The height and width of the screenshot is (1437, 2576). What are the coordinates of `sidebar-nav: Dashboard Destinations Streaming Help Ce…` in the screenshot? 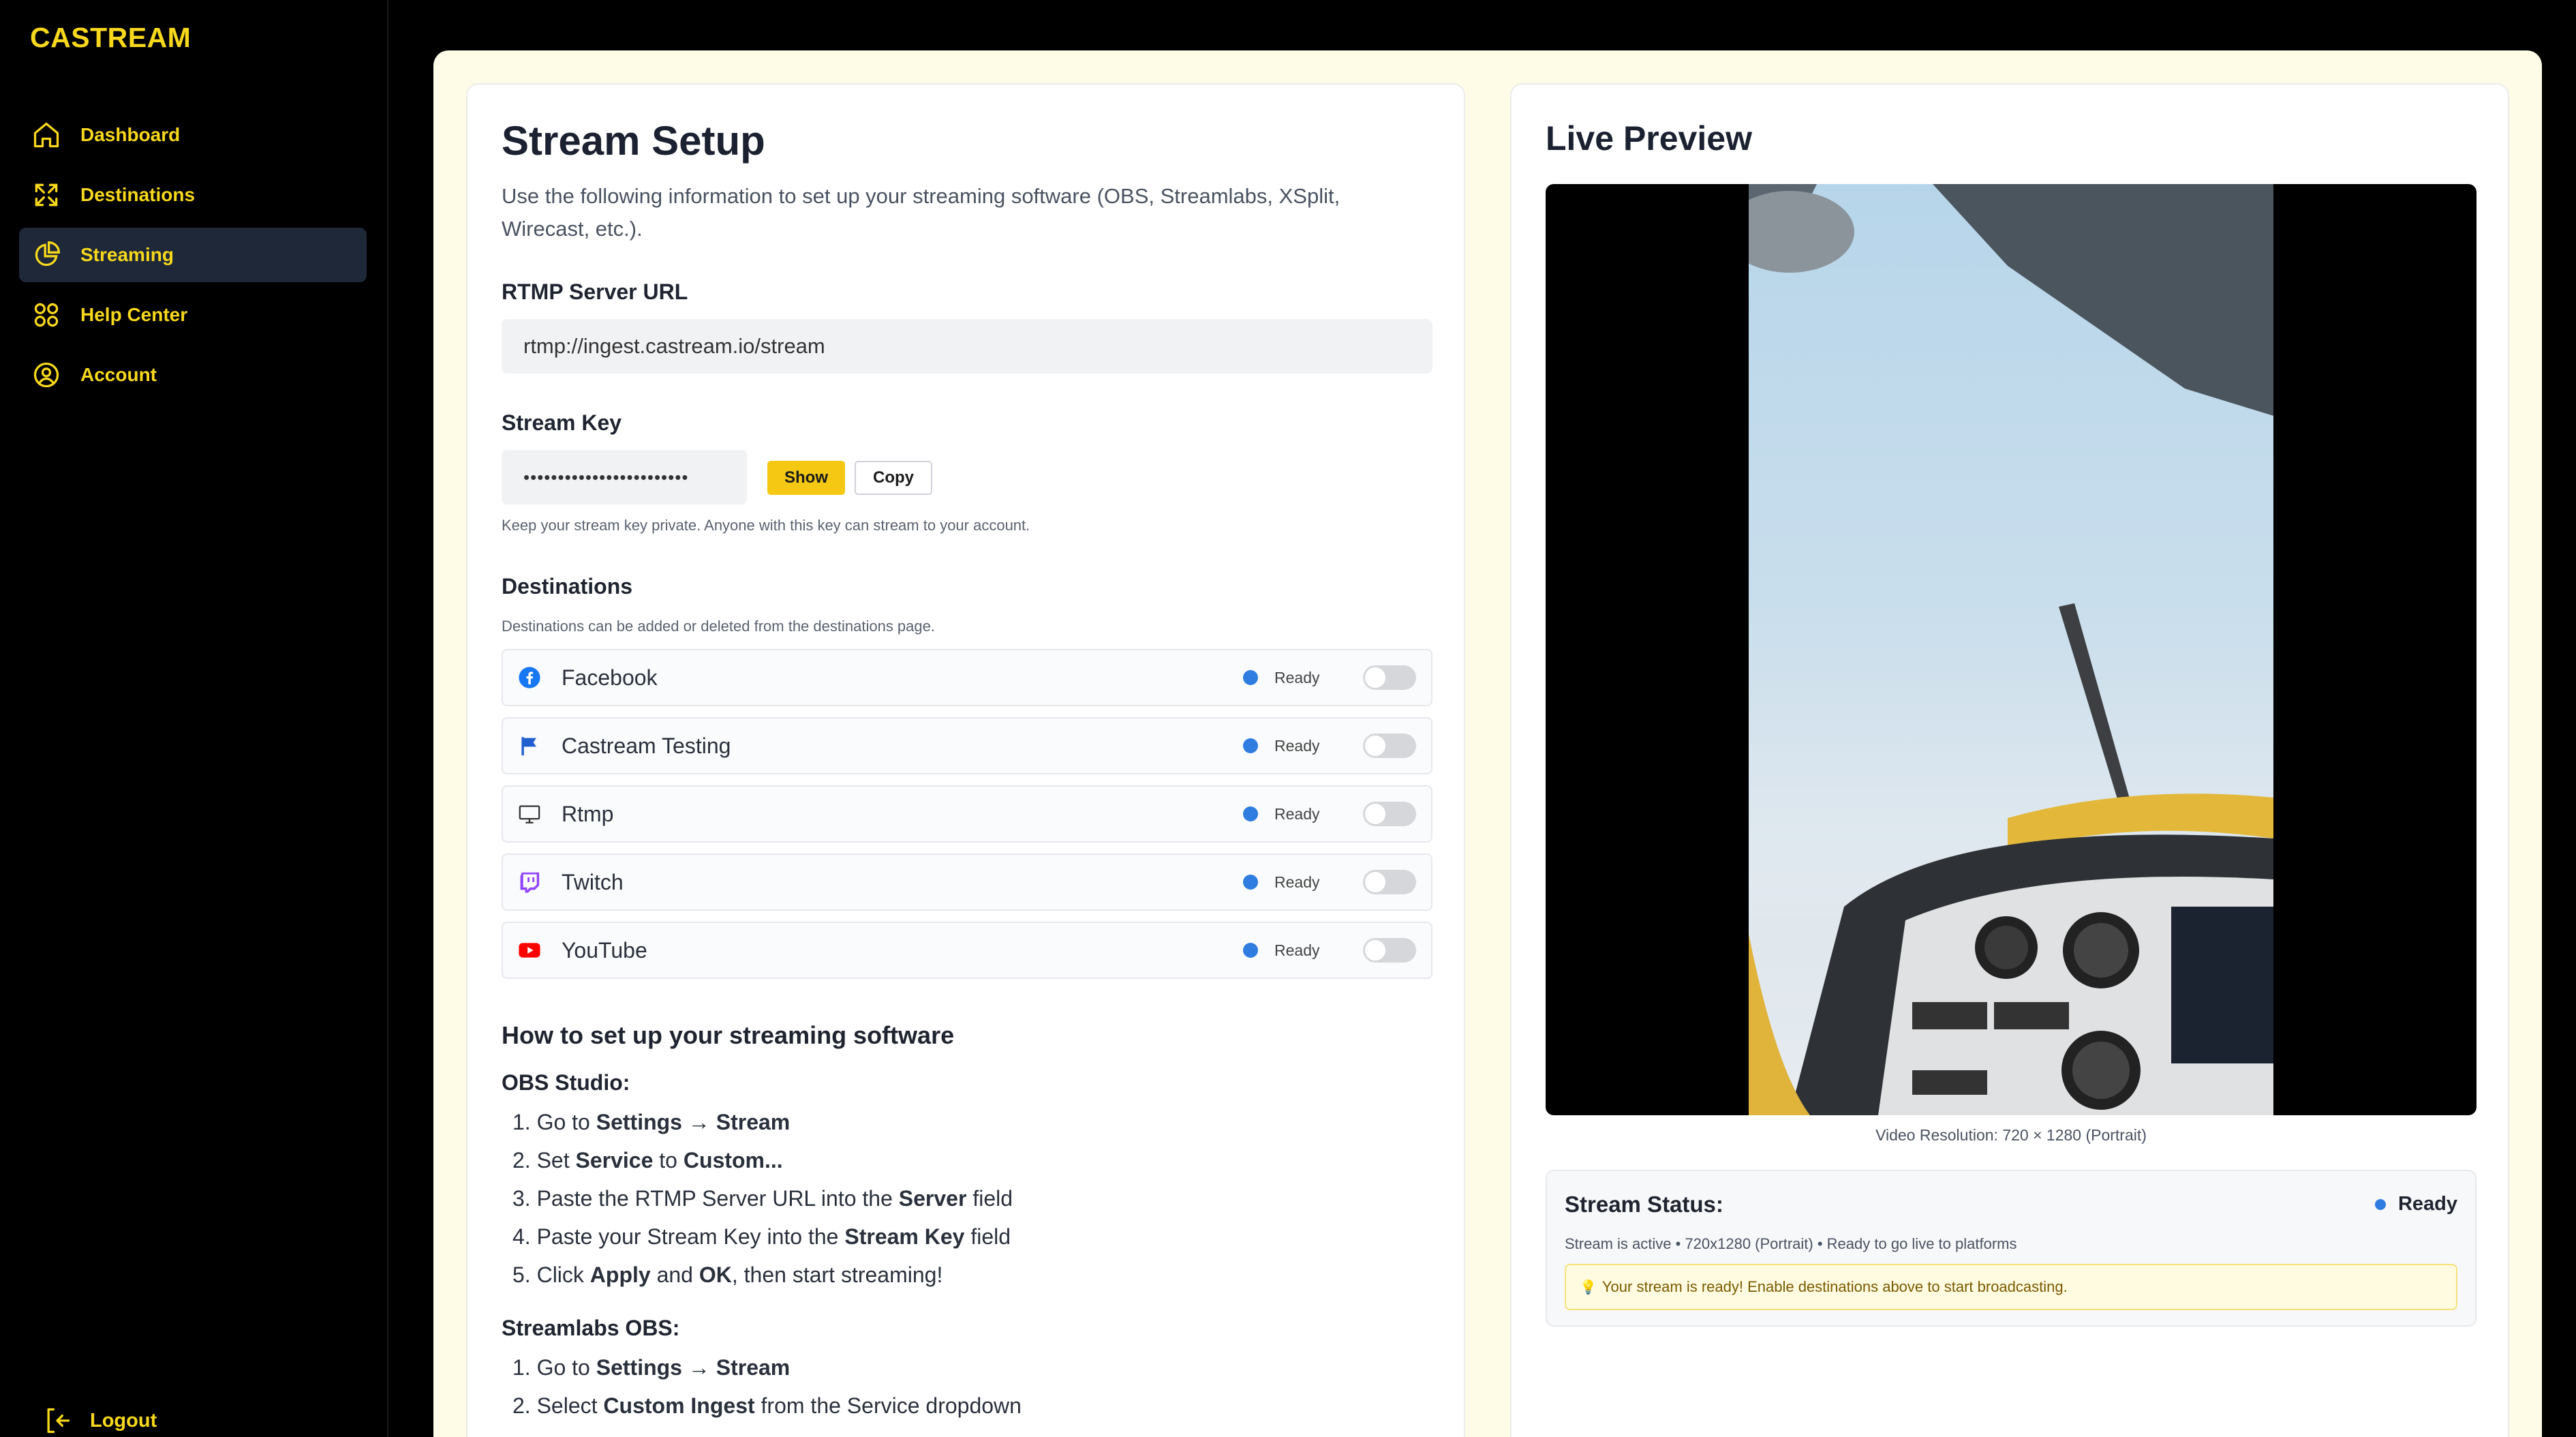 It's located at (193, 258).